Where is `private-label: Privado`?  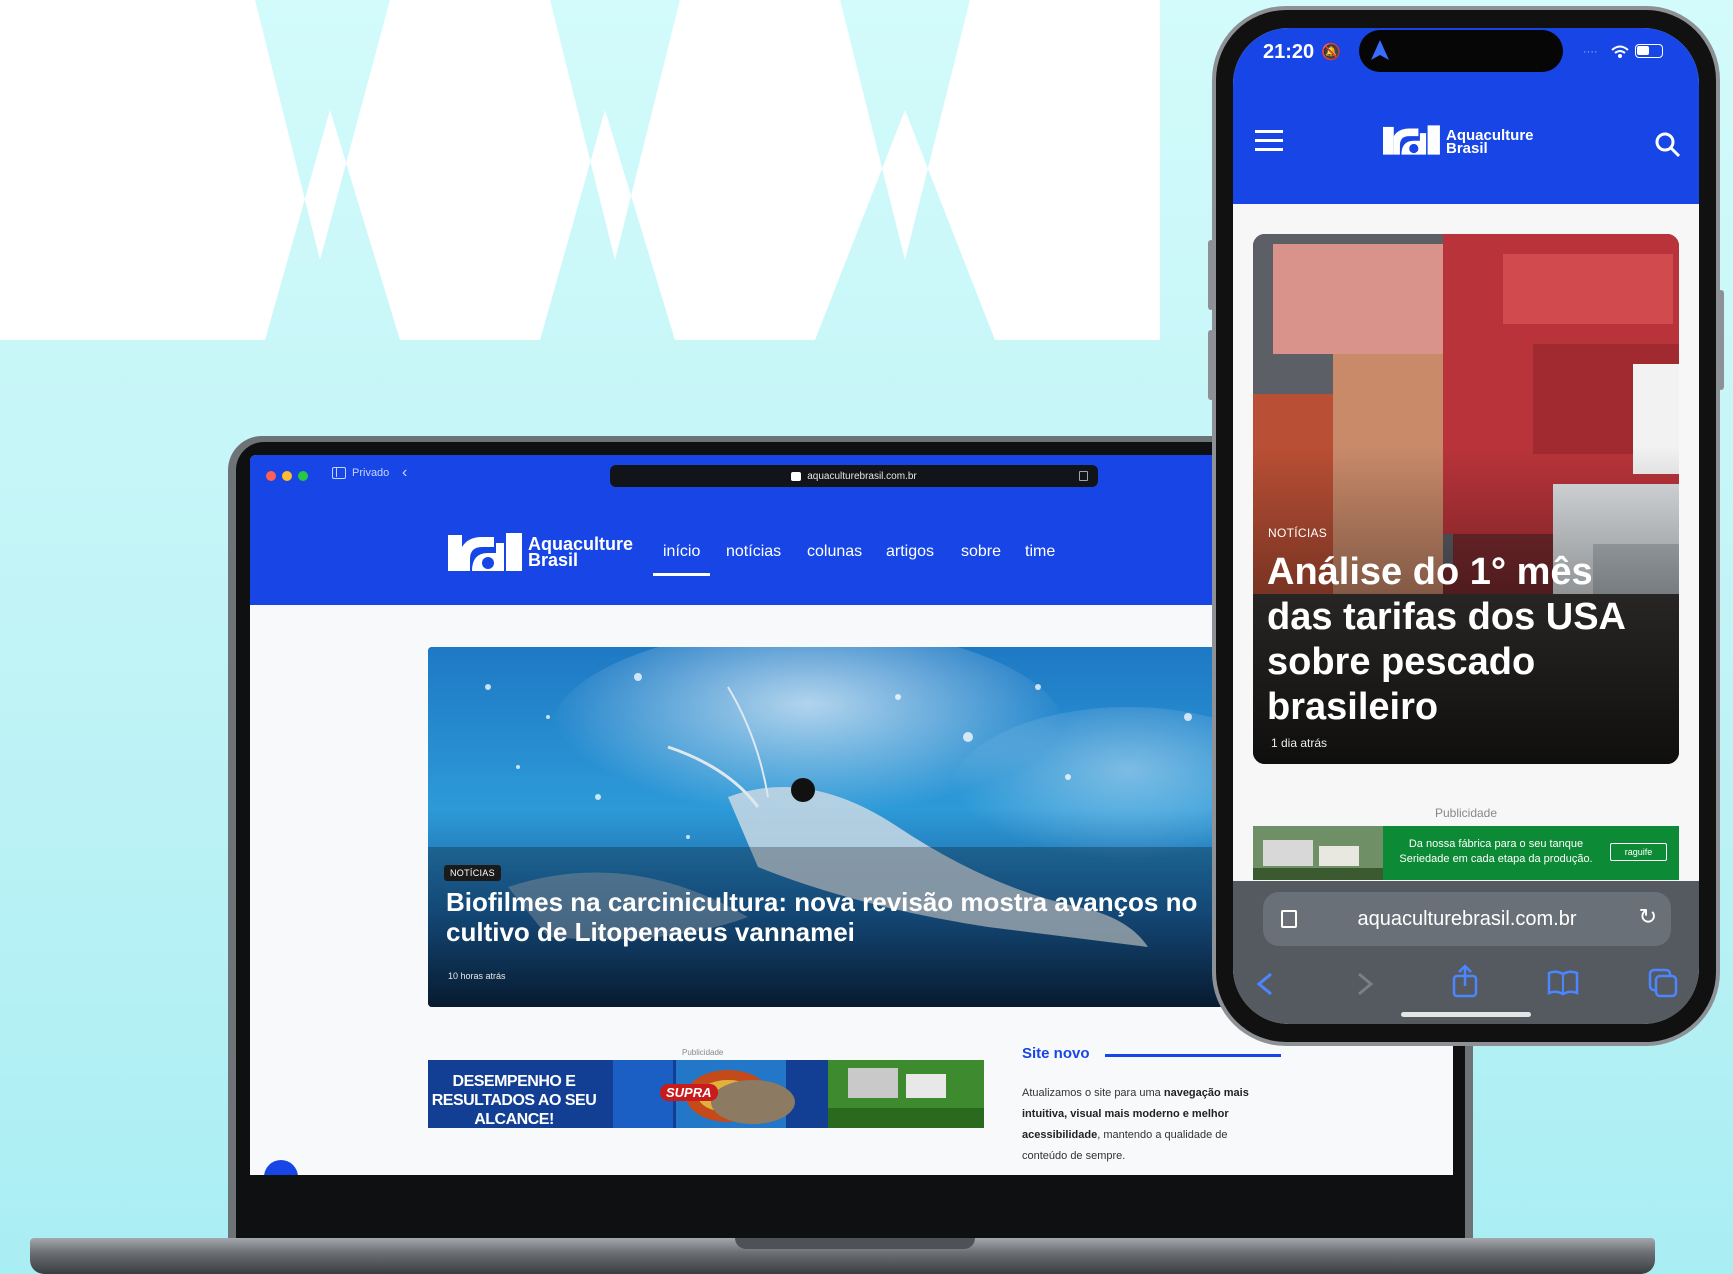
private-label: Privado is located at coordinates (371, 473).